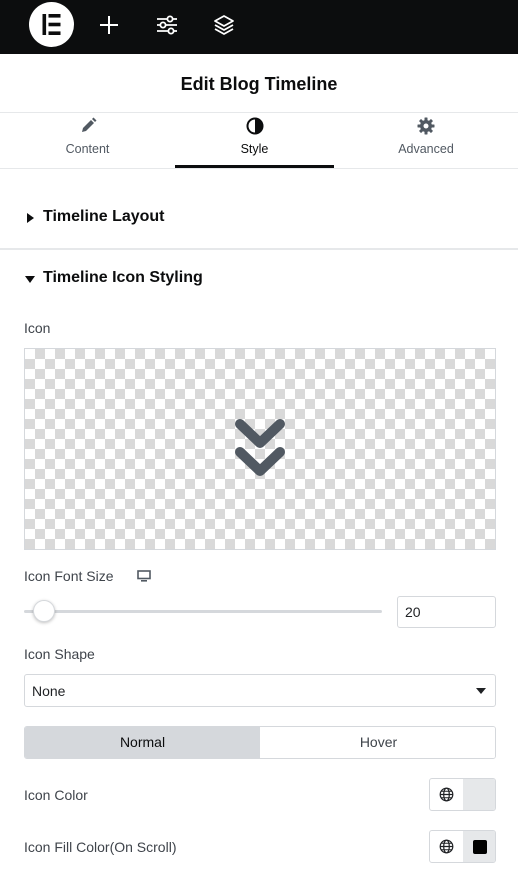 This screenshot has width=518, height=891. Describe the element at coordinates (69, 576) in the screenshot. I see `icon-font-size-label: Icon Font Size` at that location.